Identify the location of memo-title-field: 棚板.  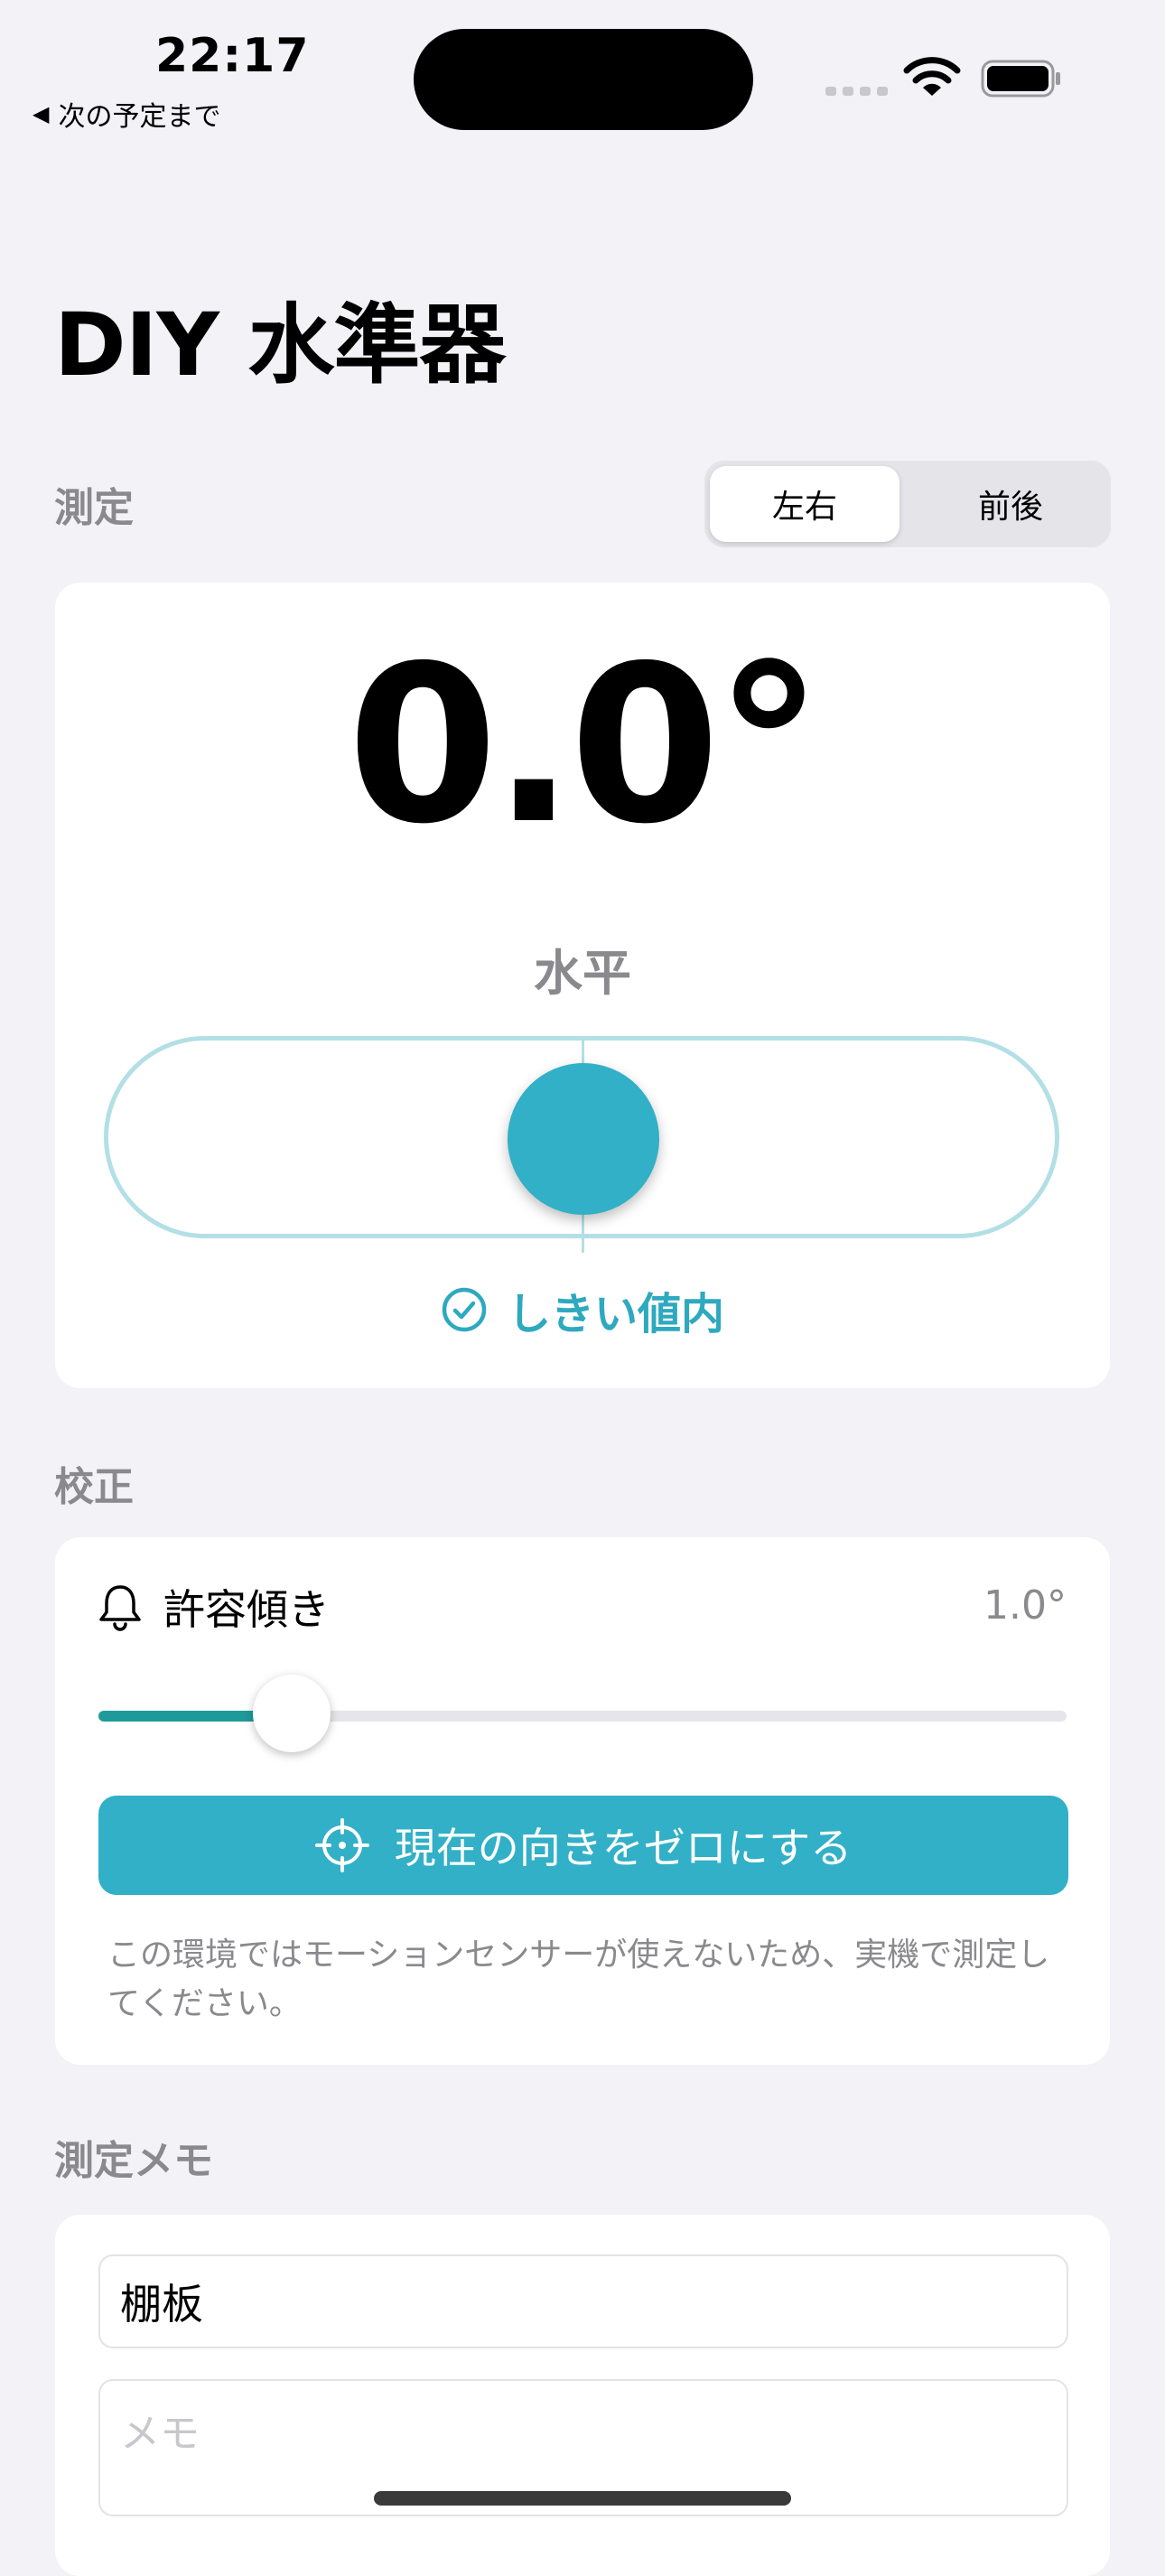
(583, 2301).